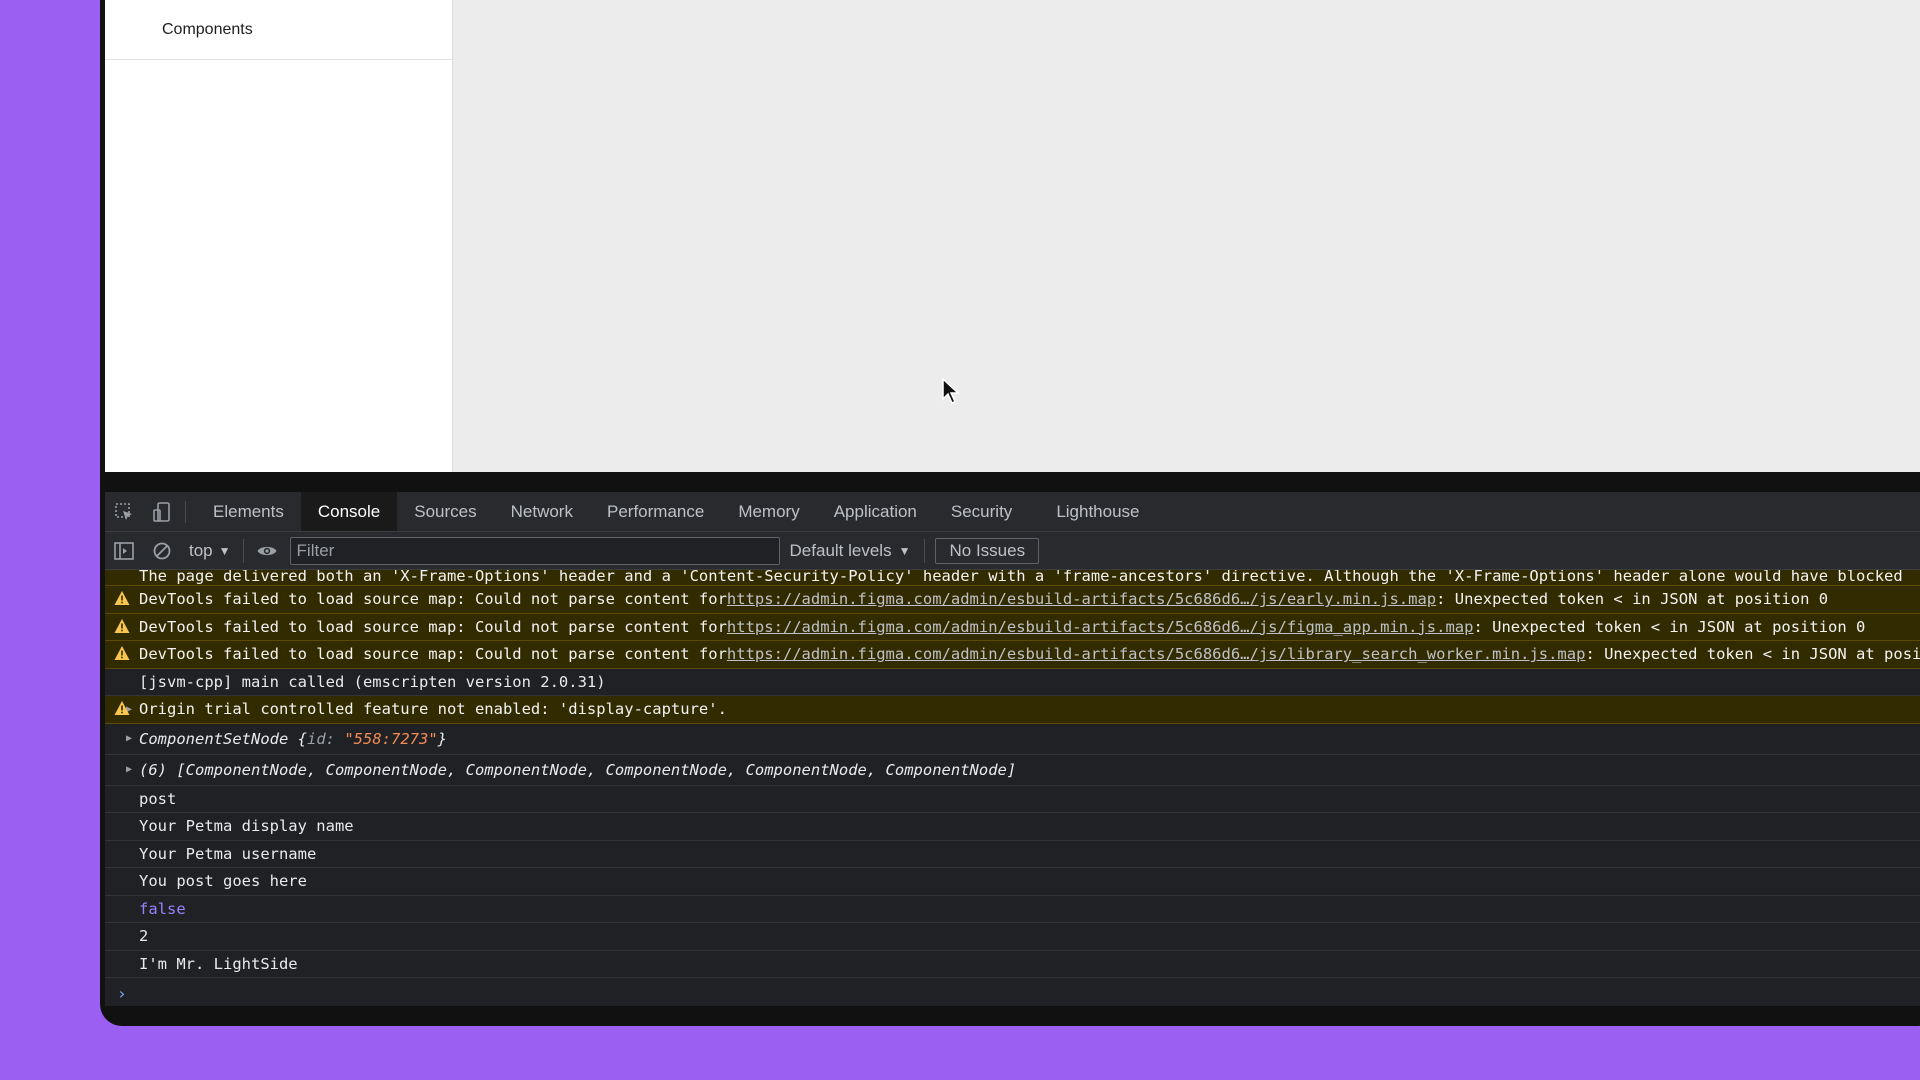  What do you see at coordinates (278, 30) in the screenshot?
I see `sidebar-title: Components` at bounding box center [278, 30].